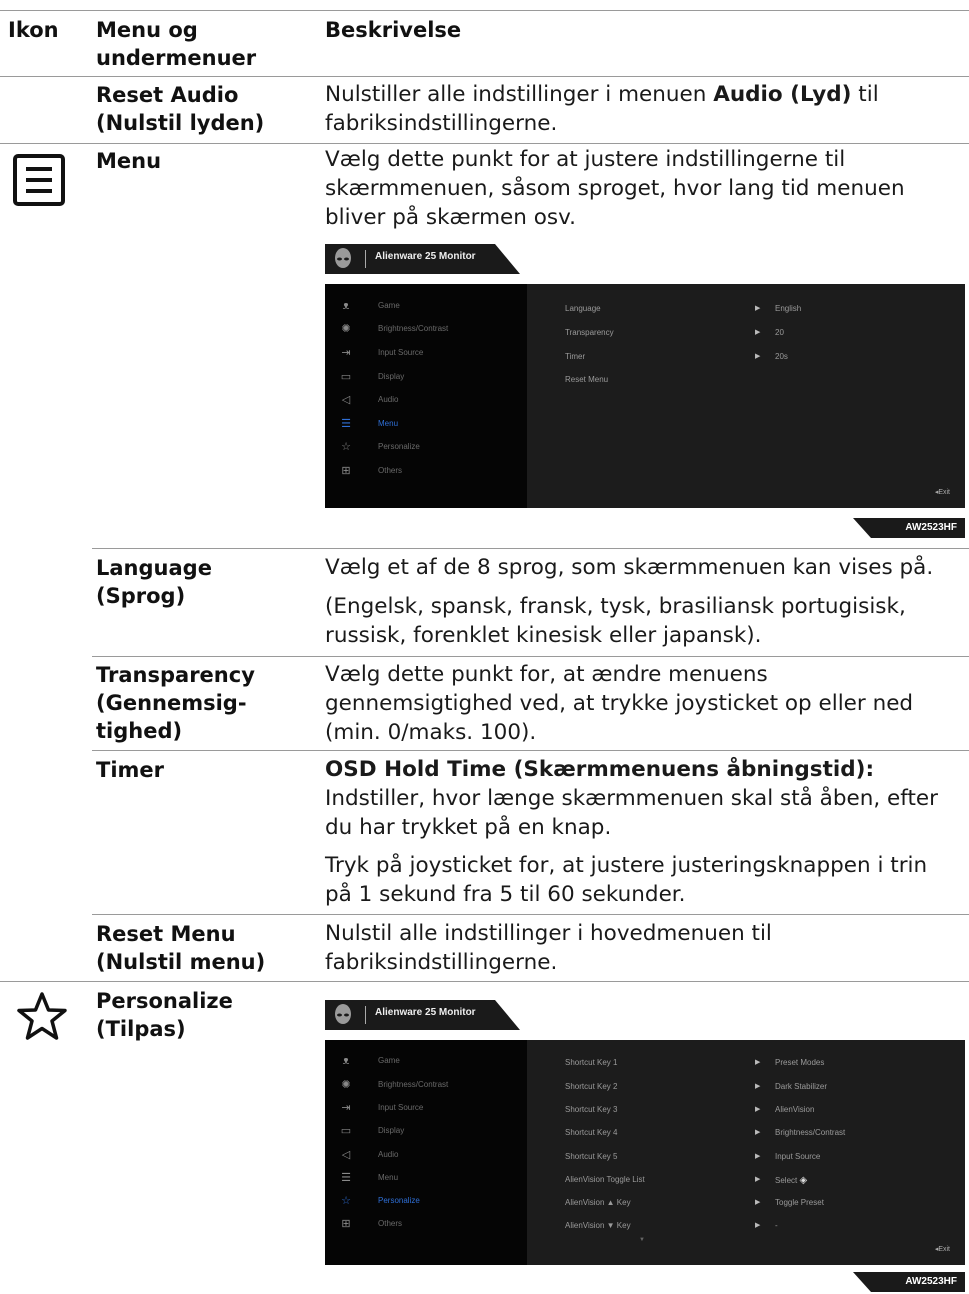 The image size is (969, 1294). I want to click on menu-desc-3: bliver på skærmen osv., so click(450, 217).